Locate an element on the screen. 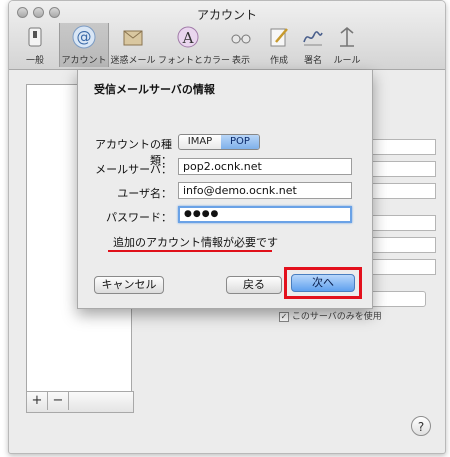  add-account-button: + is located at coordinates (37, 401).